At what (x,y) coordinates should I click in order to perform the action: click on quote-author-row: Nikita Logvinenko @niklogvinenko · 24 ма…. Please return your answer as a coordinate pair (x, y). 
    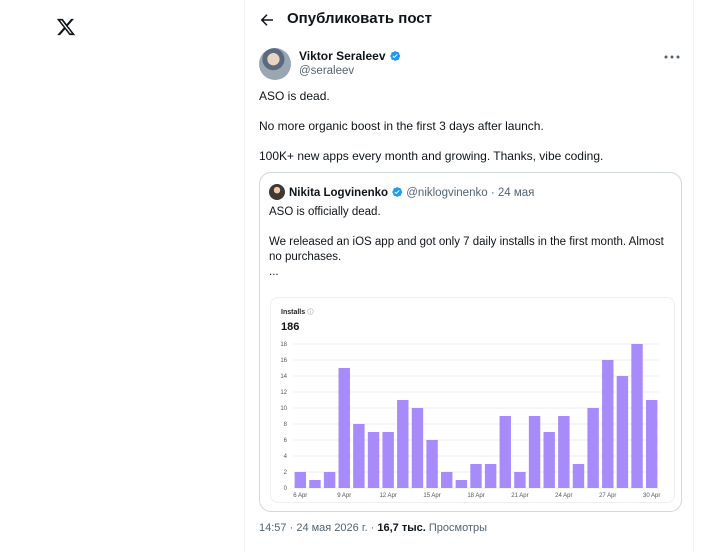
    Looking at the image, I should click on (401, 192).